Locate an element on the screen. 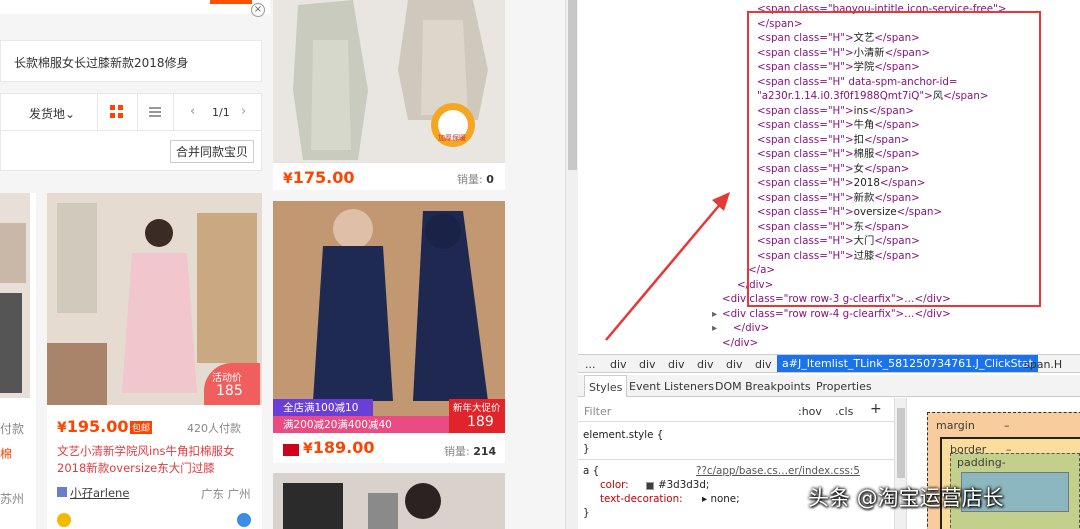  tab-event-listeners: Event Listeners is located at coordinates (671, 386).